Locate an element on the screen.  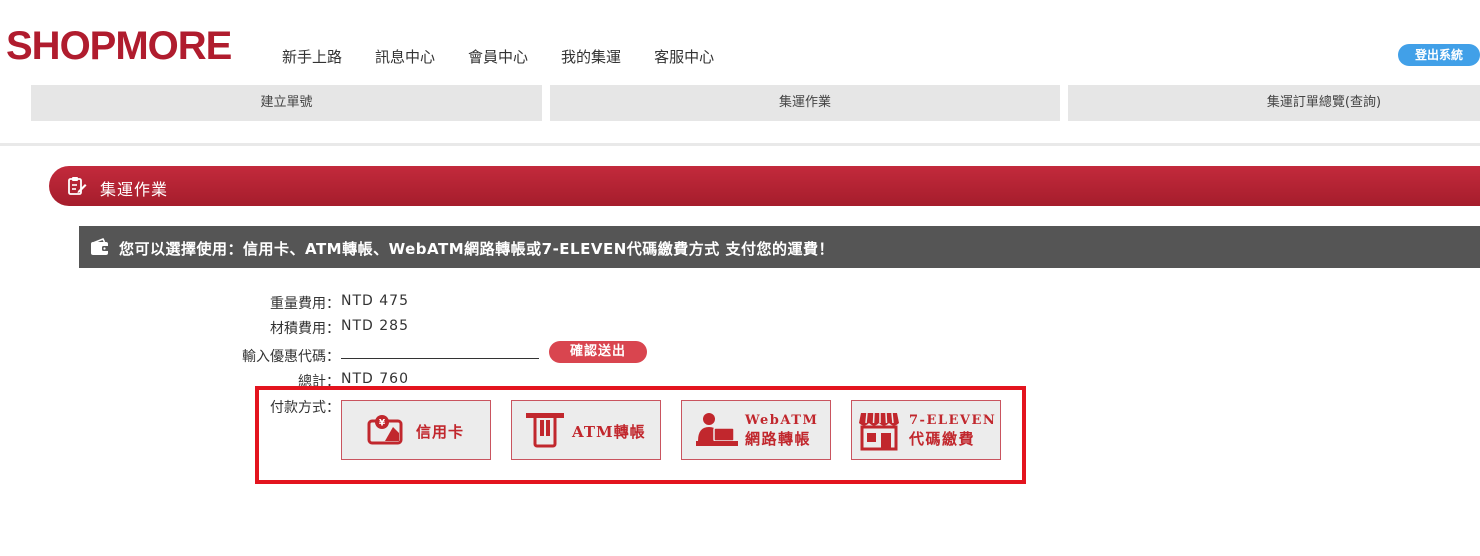
weight-fee-label: 重量費用： is located at coordinates (305, 304).